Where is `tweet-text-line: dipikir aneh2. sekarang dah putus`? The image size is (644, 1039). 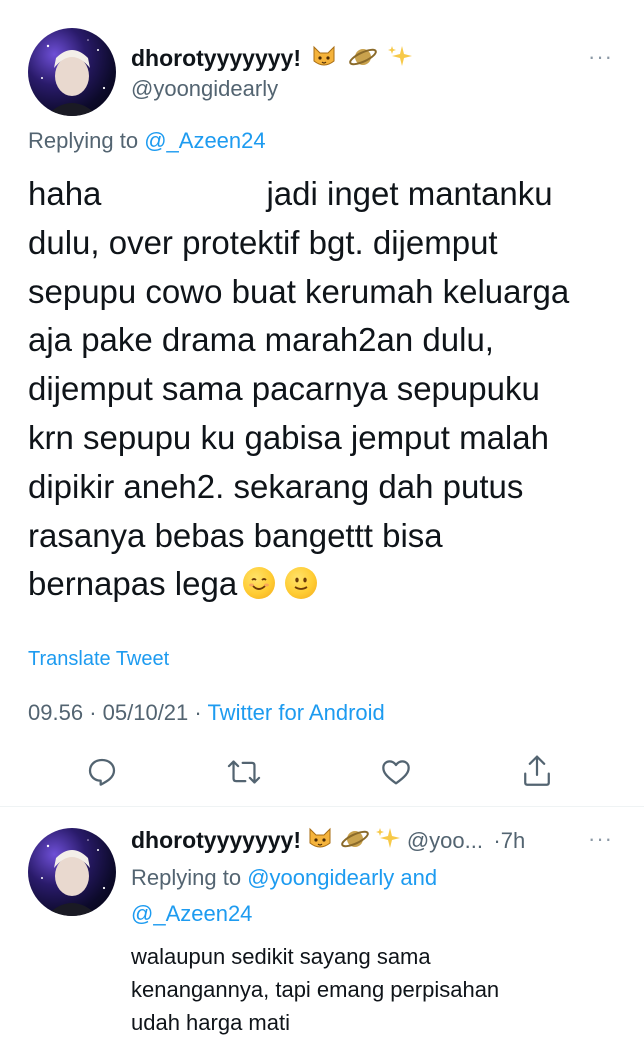
tweet-text-line: dipikir aneh2. sekarang dah putus is located at coordinates (276, 486).